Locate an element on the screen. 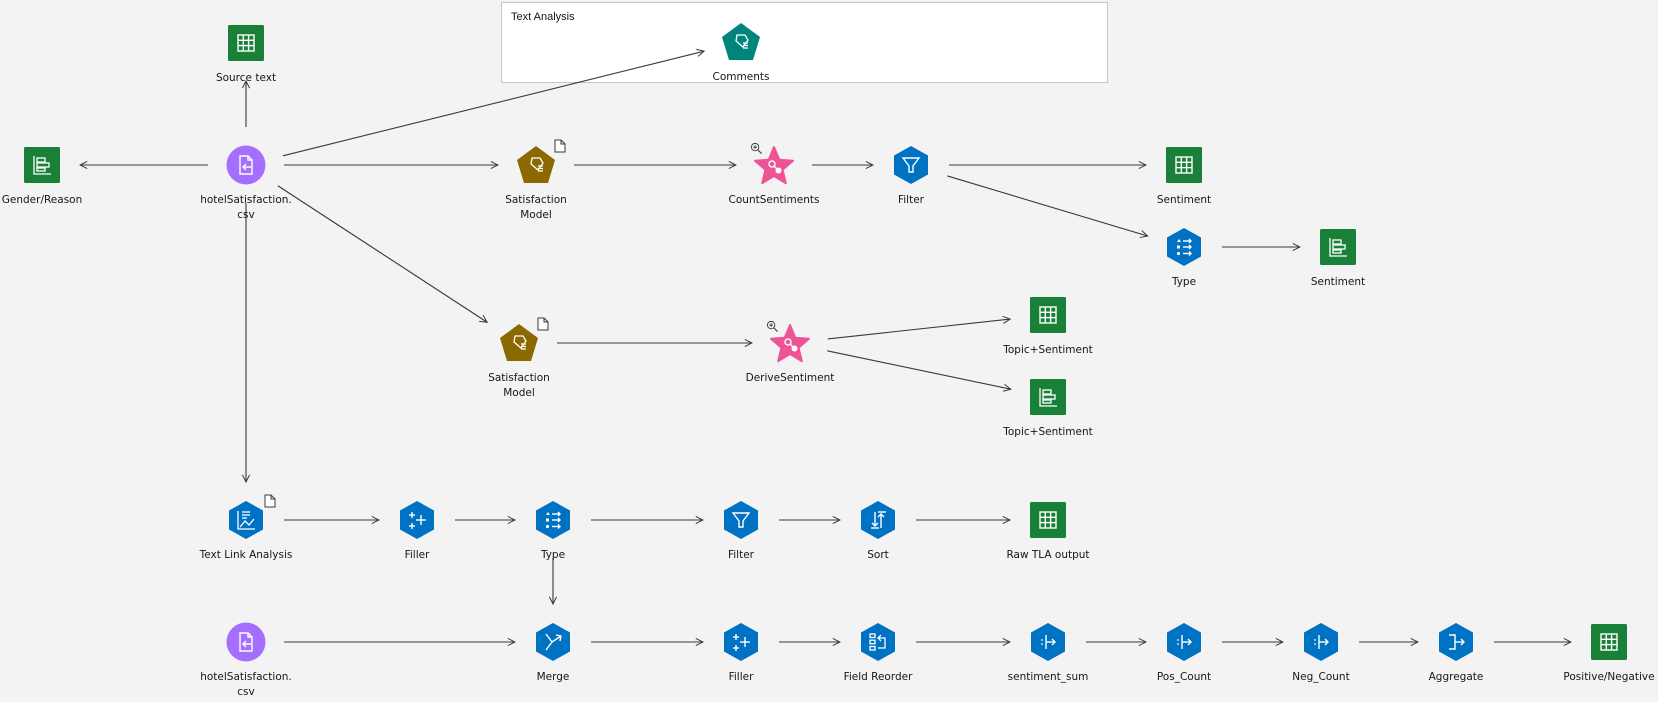  node-label: Filler is located at coordinates (741, 677).